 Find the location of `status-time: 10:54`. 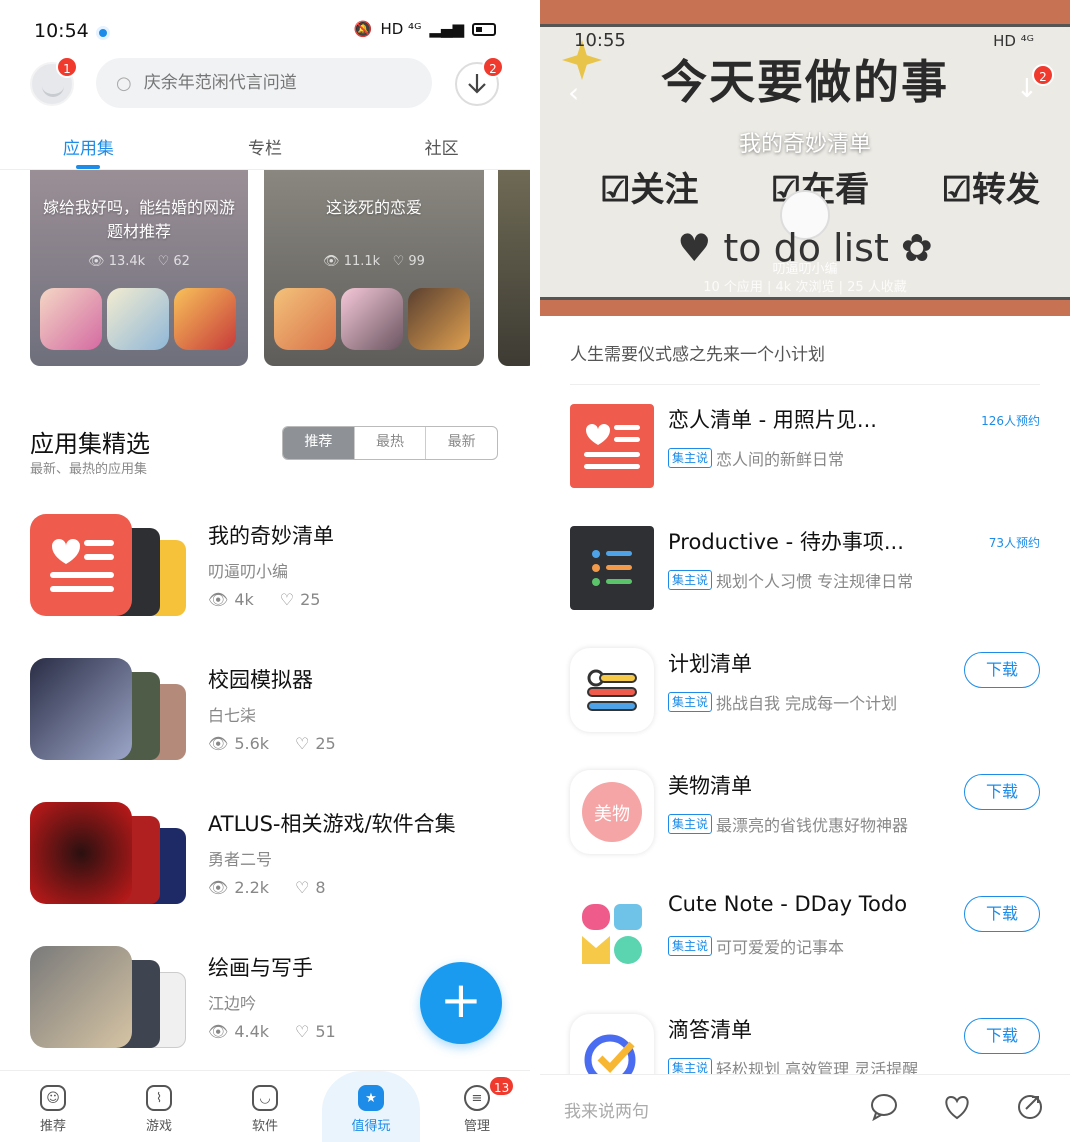

status-time: 10:54 is located at coordinates (61, 31).